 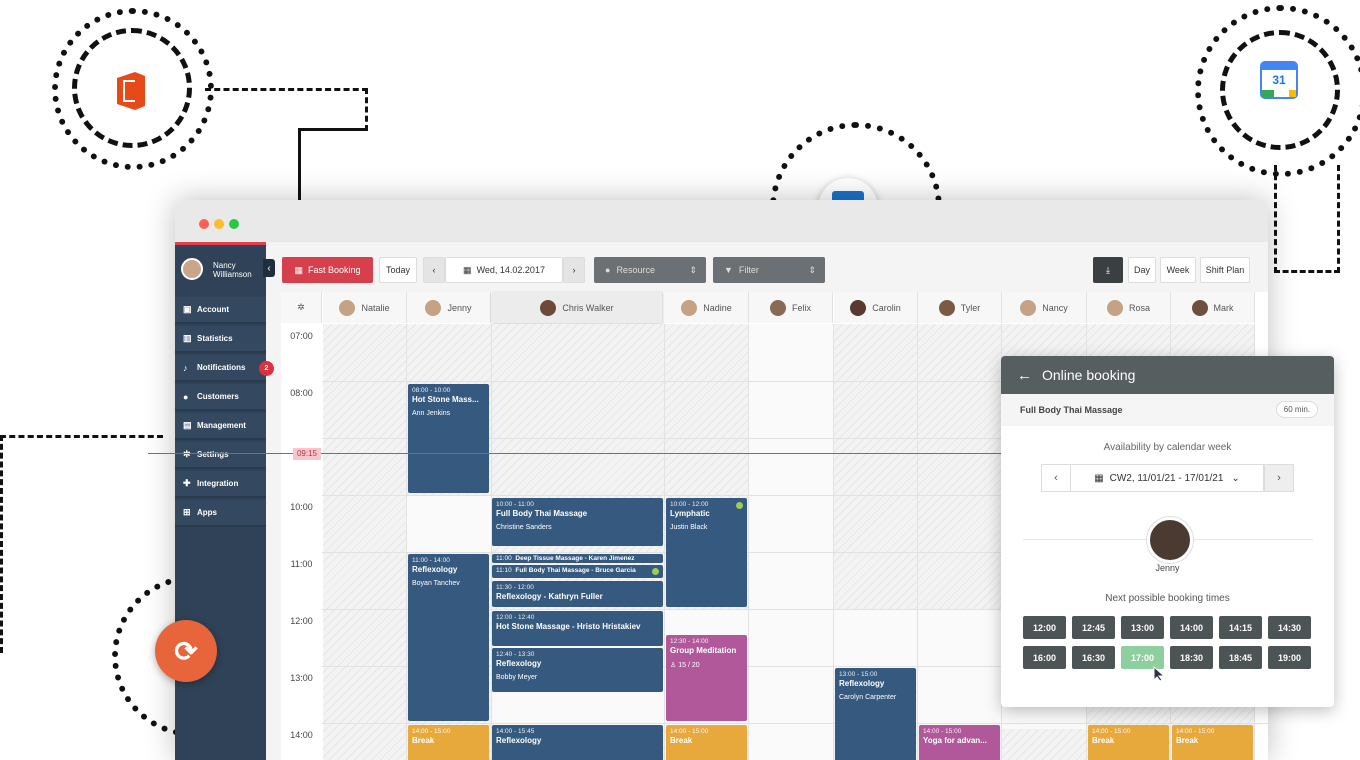 I want to click on calendar-icon: ▦, so click(x=467, y=269).